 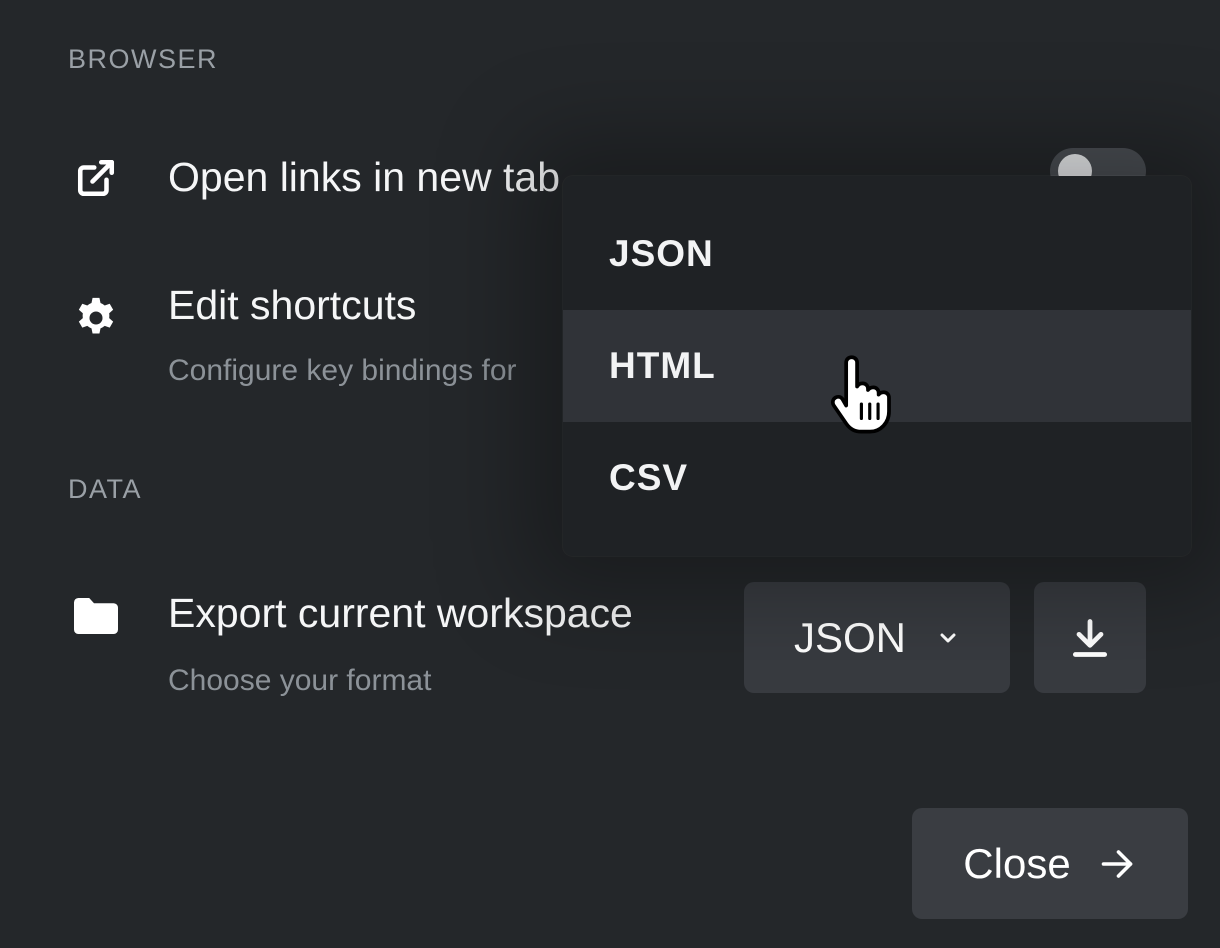 I want to click on download-button, so click(x=1090, y=637).